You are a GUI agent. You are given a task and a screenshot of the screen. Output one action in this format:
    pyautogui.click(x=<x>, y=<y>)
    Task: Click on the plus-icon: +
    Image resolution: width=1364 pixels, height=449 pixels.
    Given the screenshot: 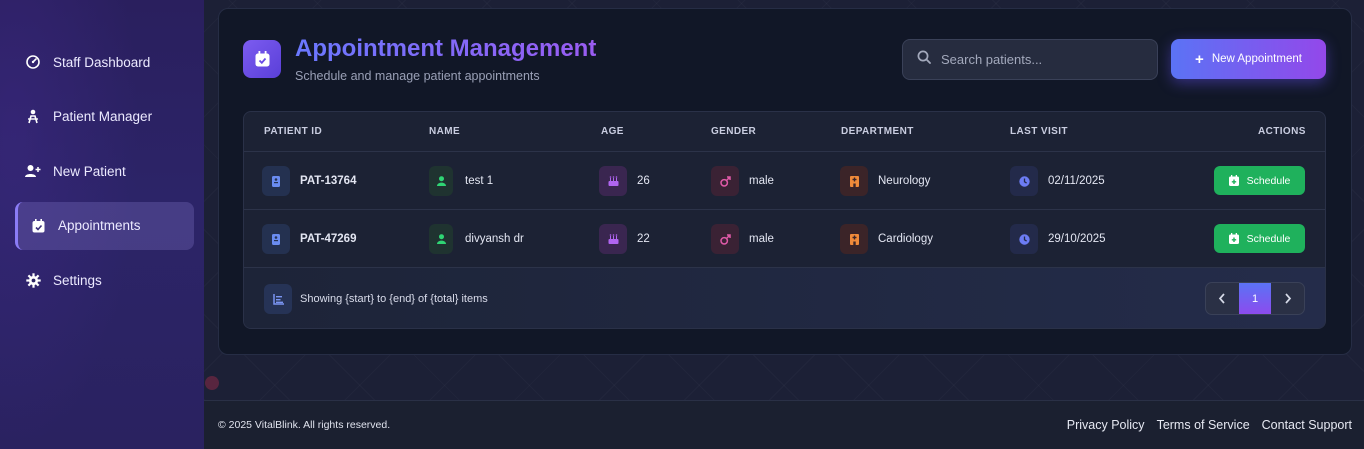 What is the action you would take?
    pyautogui.click(x=1199, y=59)
    